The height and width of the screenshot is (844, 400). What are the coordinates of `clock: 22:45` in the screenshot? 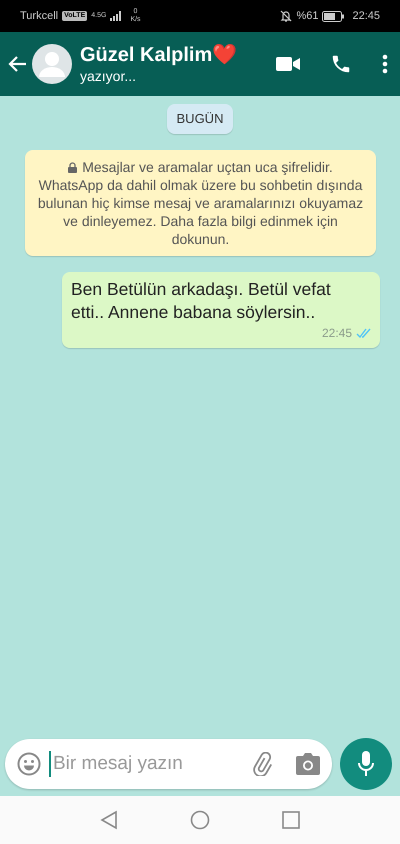 It's located at (366, 16).